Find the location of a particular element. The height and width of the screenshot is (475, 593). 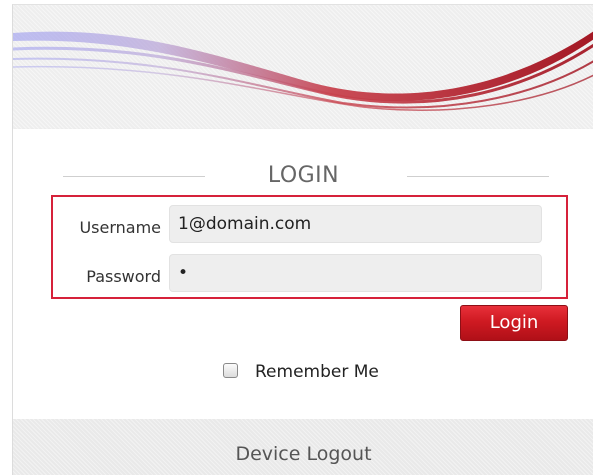

footer-bar: Device Logout is located at coordinates (303, 447).